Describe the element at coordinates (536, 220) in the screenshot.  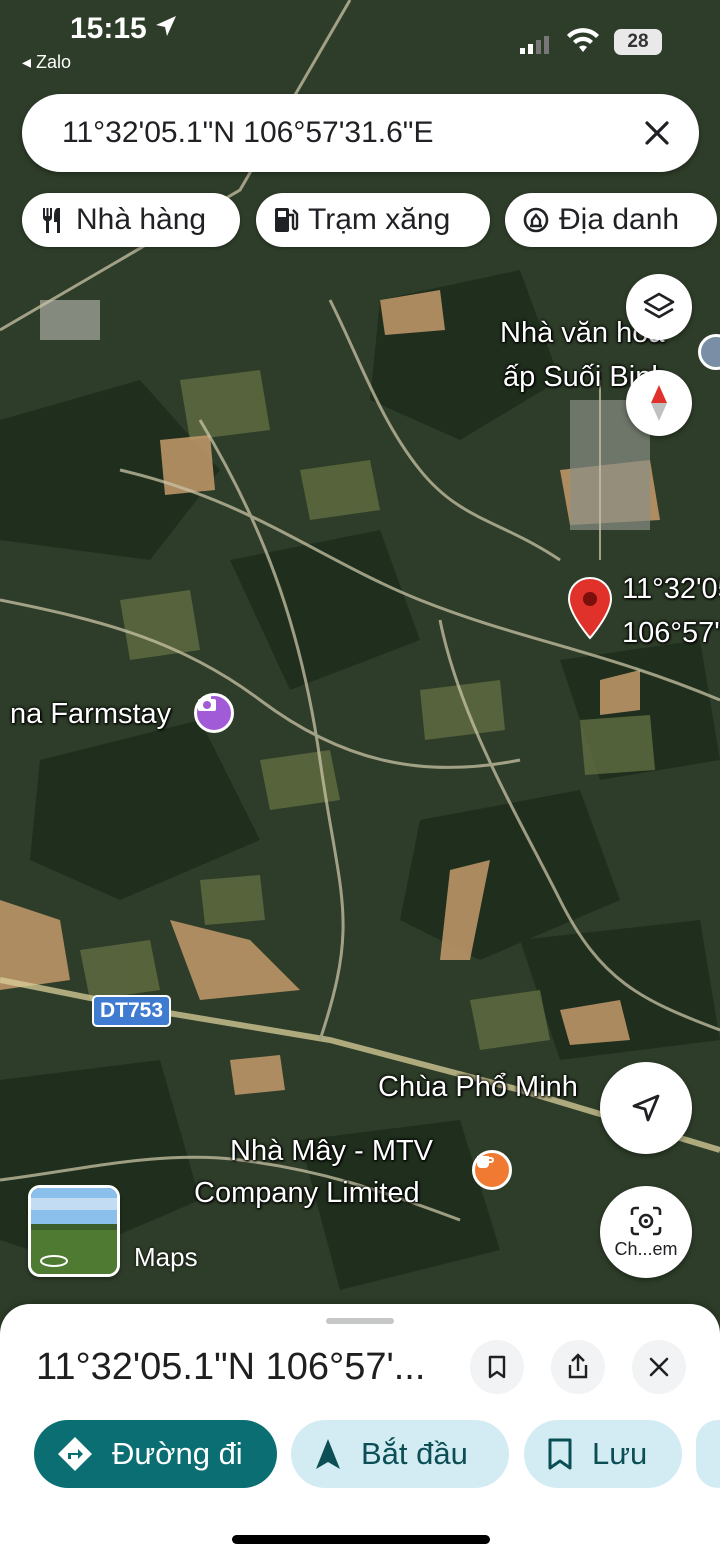
I see `landmark-icon` at that location.